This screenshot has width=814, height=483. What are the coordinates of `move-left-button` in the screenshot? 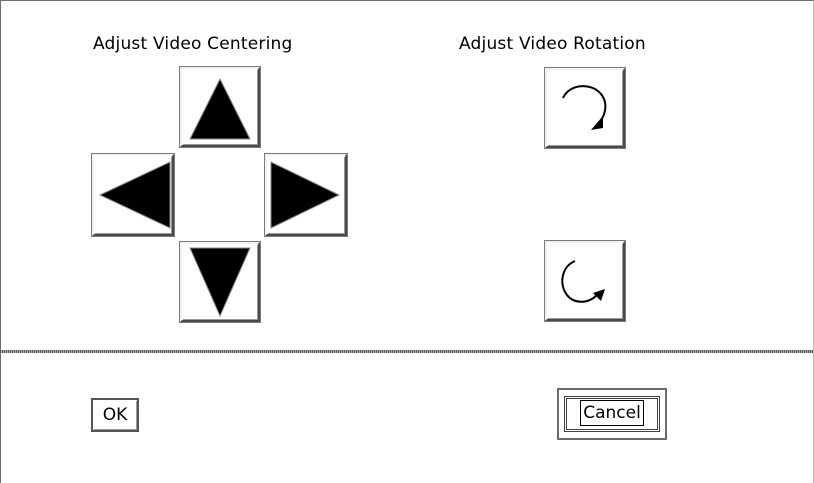 It's located at (133, 195).